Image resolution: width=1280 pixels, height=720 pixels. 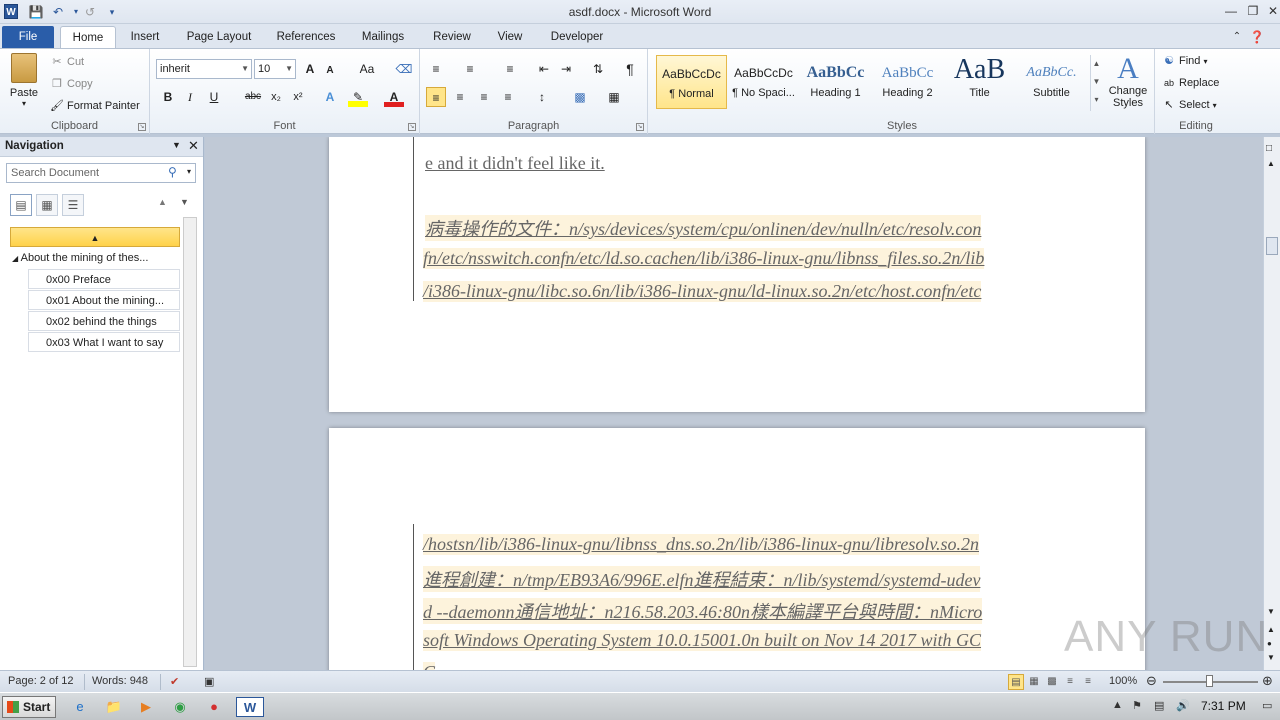 What do you see at coordinates (452, 37) in the screenshot?
I see `tab-review: Review` at bounding box center [452, 37].